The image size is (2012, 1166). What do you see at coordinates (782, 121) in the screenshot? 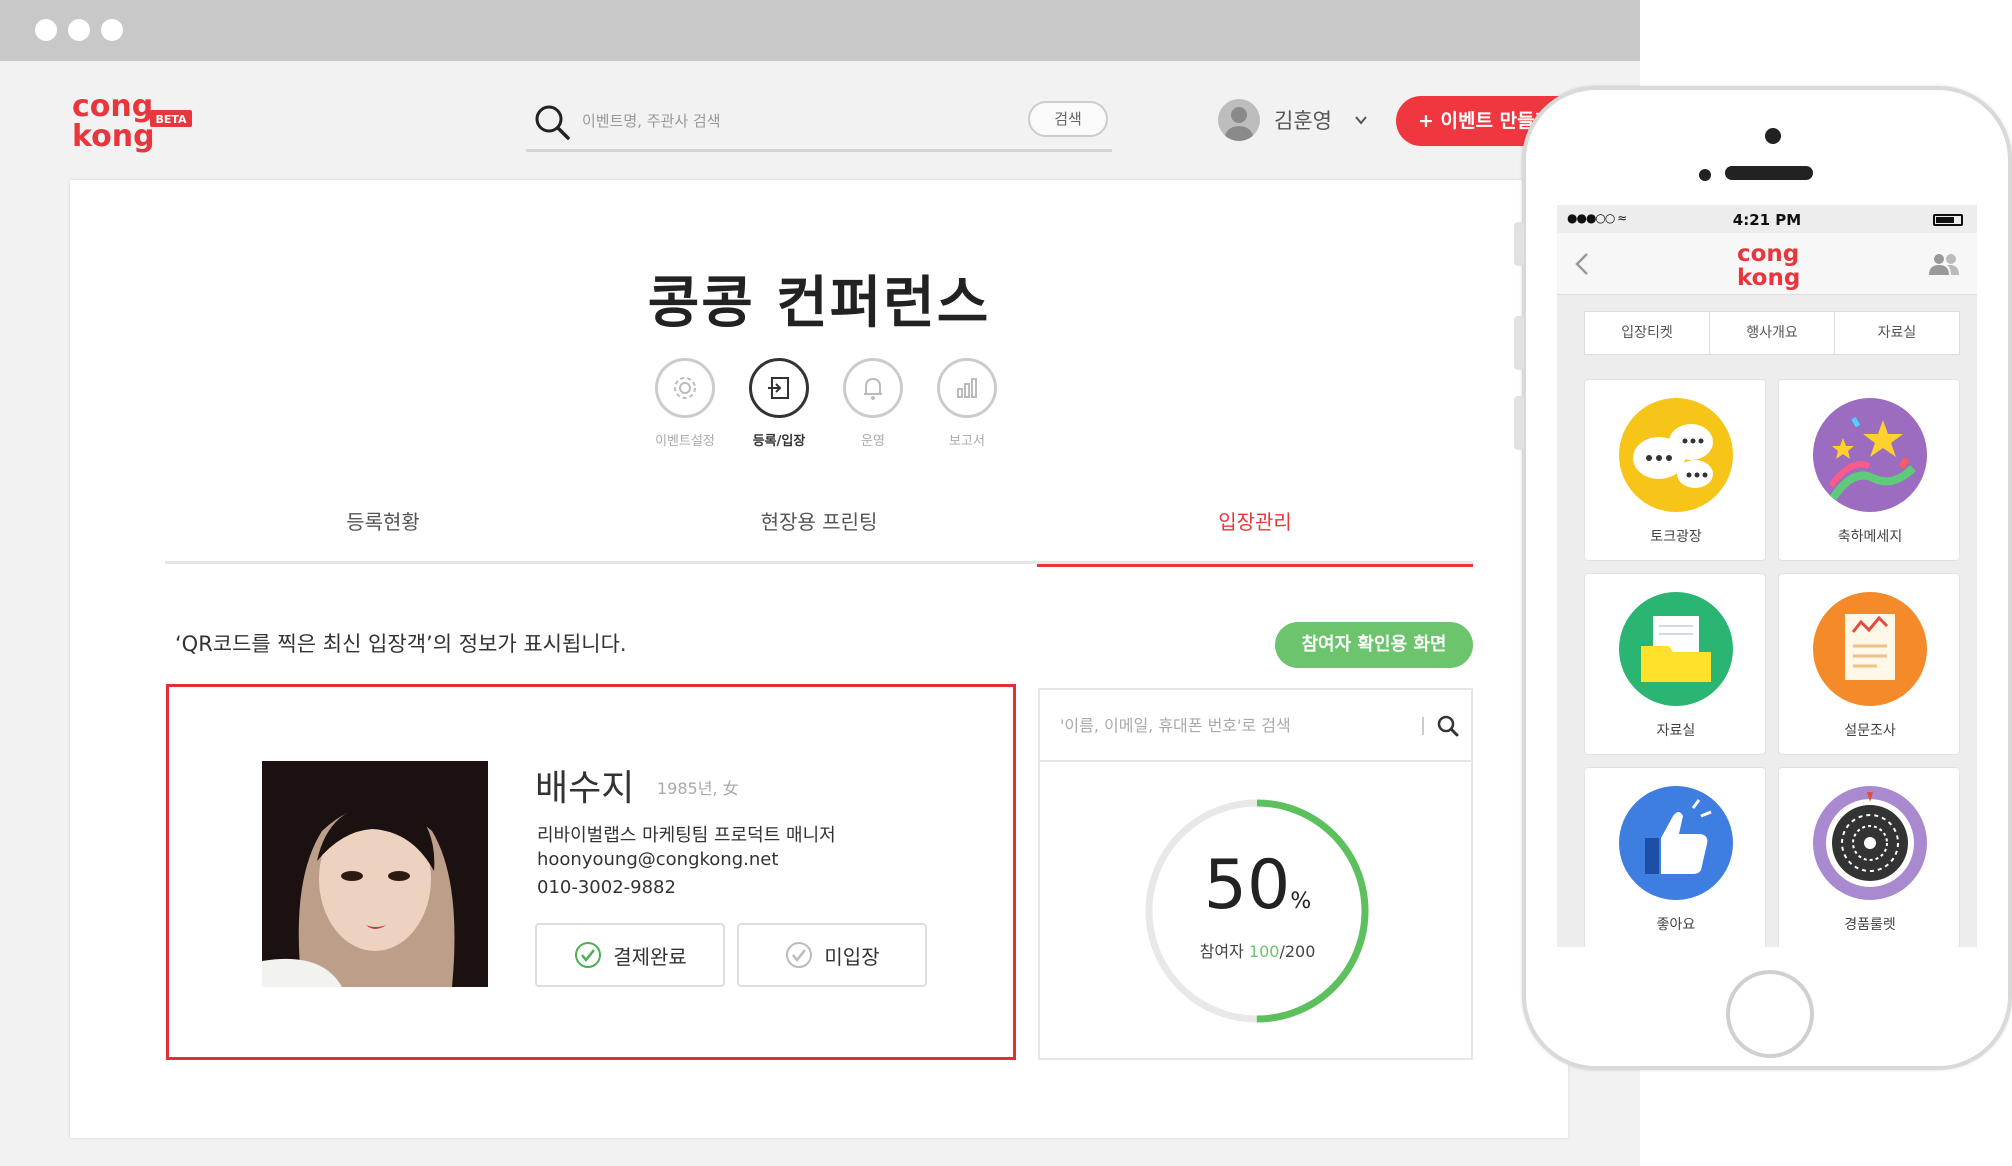
I see `search-input` at bounding box center [782, 121].